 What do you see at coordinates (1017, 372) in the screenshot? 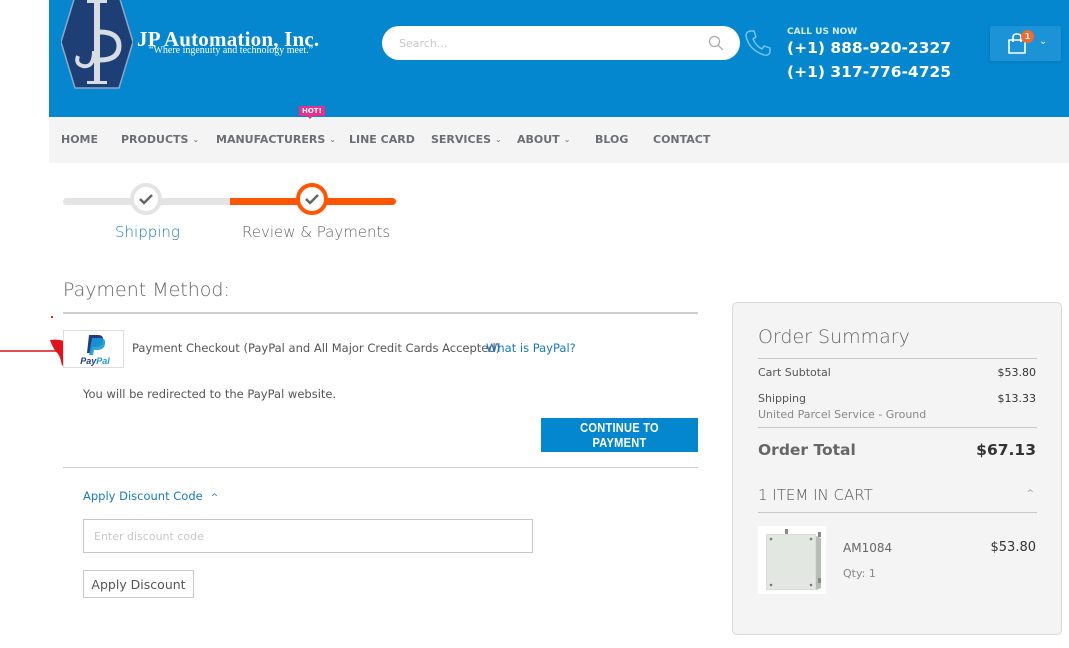
I see `cart-subtotal-value: $53.80` at bounding box center [1017, 372].